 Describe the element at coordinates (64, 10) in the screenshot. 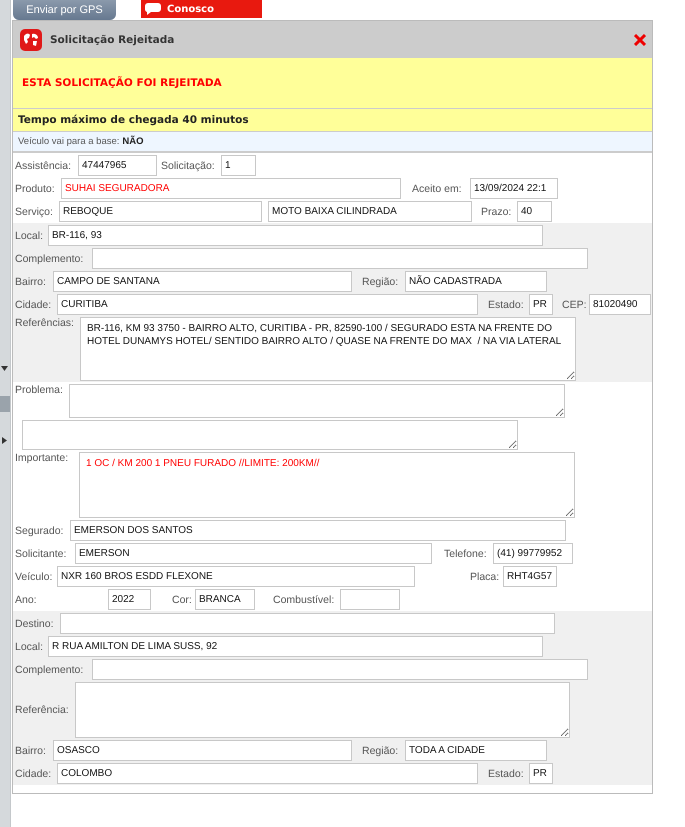

I see `send-gps-button: Enviar por GPS` at that location.